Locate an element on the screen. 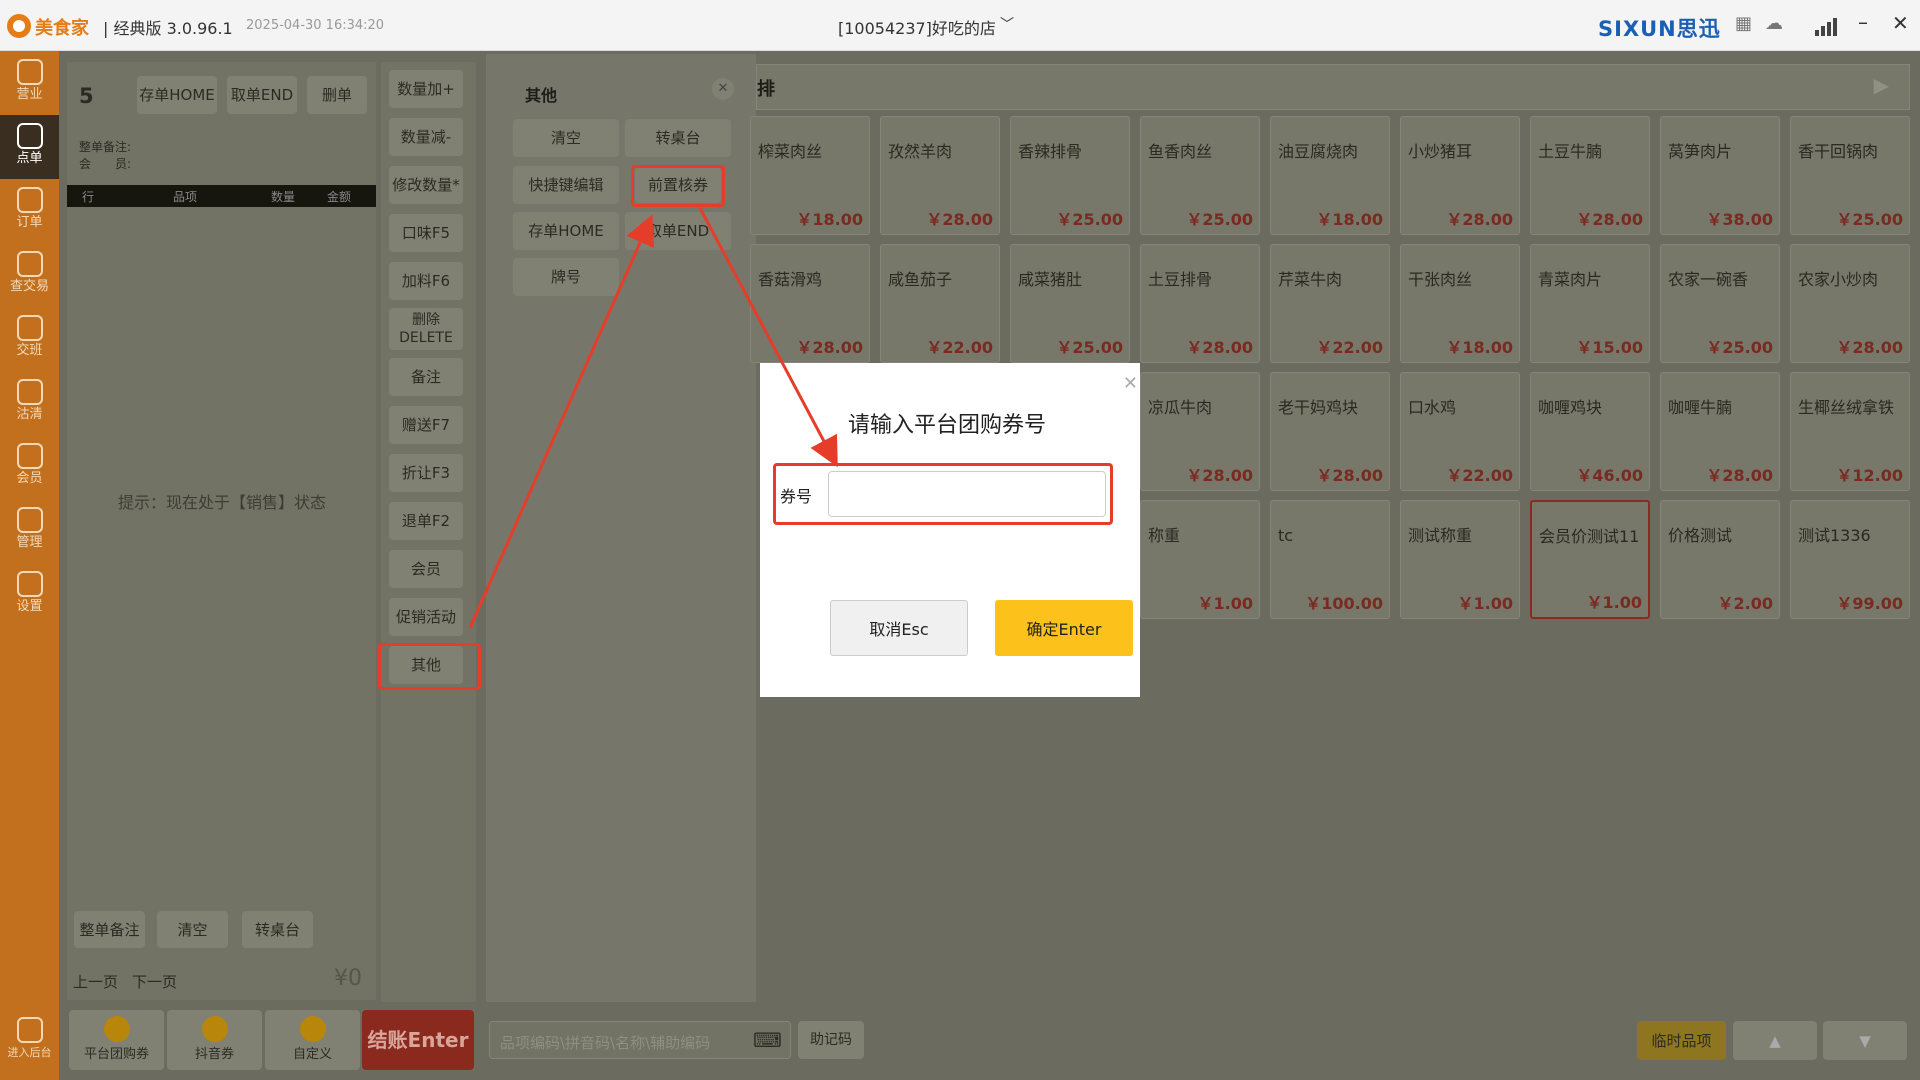 This screenshot has height=1080, width=1920. dish-card: 香菇滑鸡 ￥28.00 is located at coordinates (810, 303).